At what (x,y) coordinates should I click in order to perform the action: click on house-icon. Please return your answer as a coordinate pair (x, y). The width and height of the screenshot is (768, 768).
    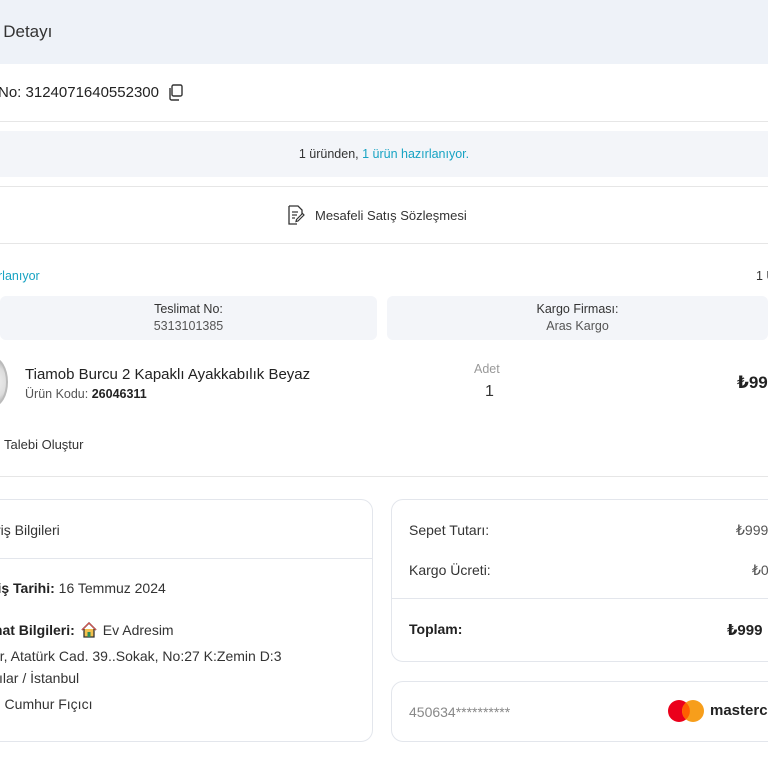
    Looking at the image, I should click on (89, 629).